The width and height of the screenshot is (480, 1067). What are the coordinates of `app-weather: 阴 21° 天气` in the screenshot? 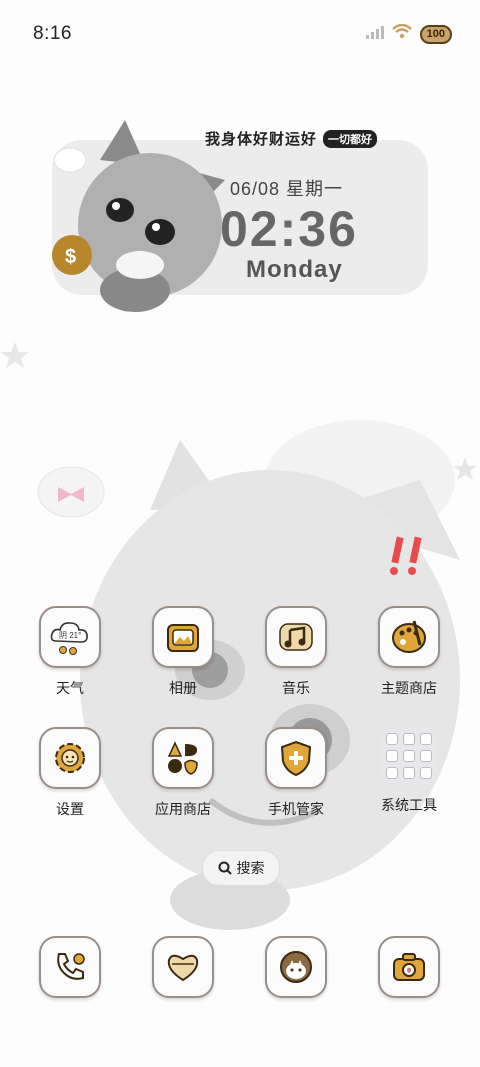 It's located at (70, 652).